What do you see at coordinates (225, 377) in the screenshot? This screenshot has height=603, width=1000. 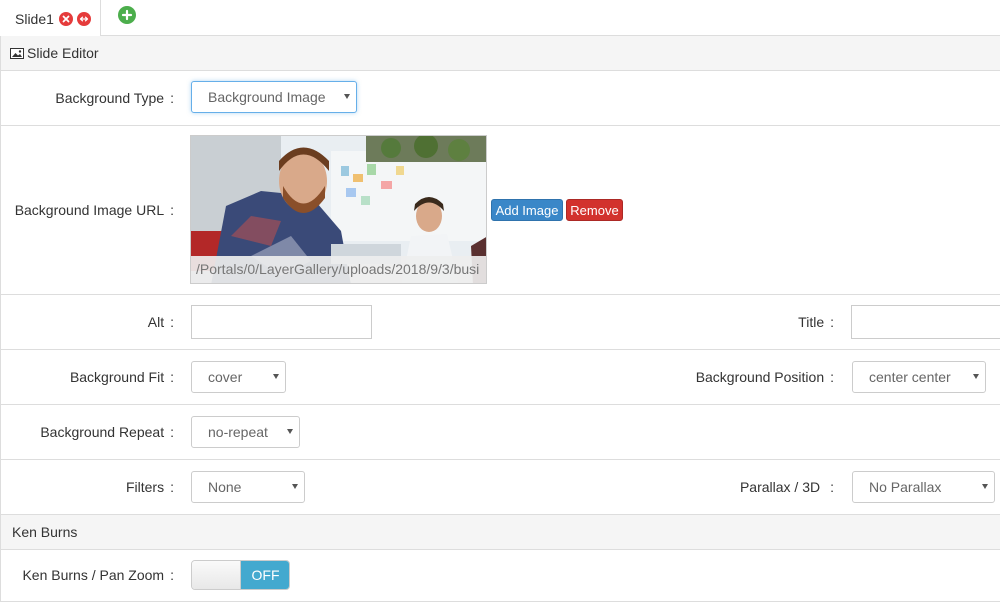 I see `background-fit-value: cover` at bounding box center [225, 377].